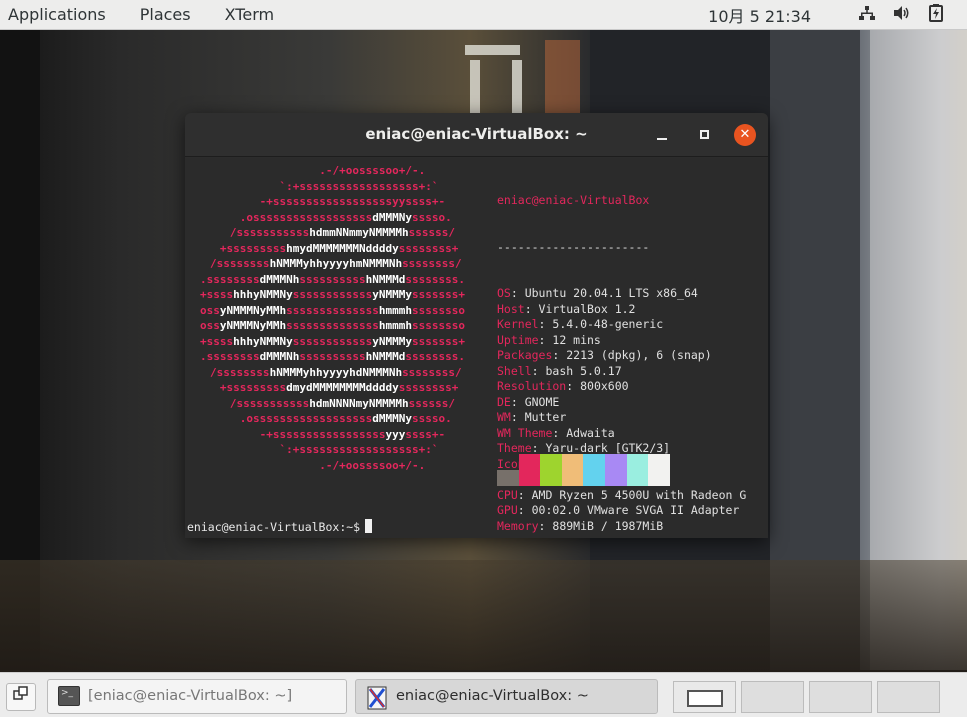 The image size is (967, 717). Describe the element at coordinates (332, 201) in the screenshot. I see `logo-line: -+ssssssssssssssssssyyssss+-` at that location.